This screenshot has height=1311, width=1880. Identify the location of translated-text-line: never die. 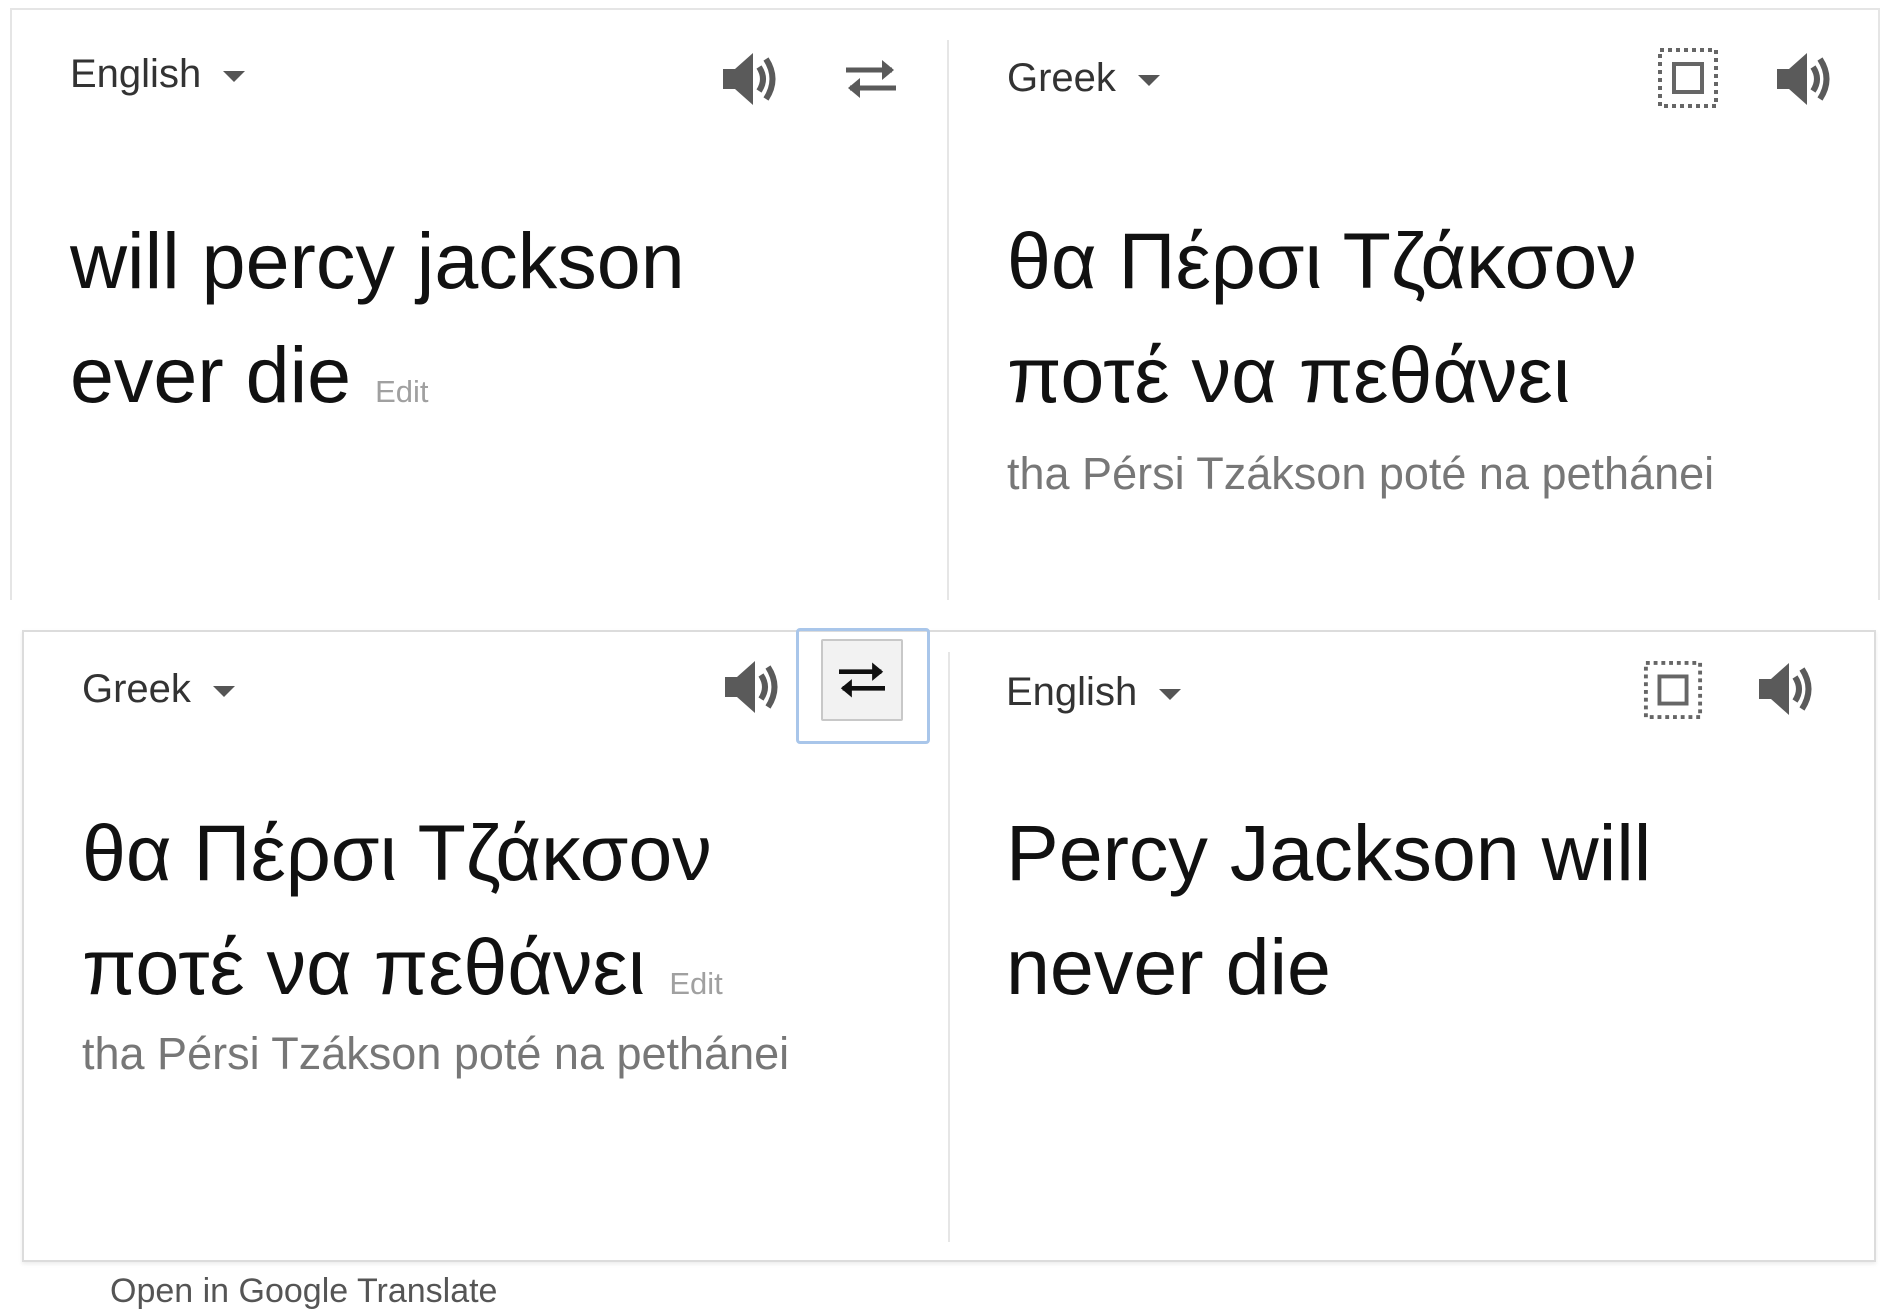
(1168, 966).